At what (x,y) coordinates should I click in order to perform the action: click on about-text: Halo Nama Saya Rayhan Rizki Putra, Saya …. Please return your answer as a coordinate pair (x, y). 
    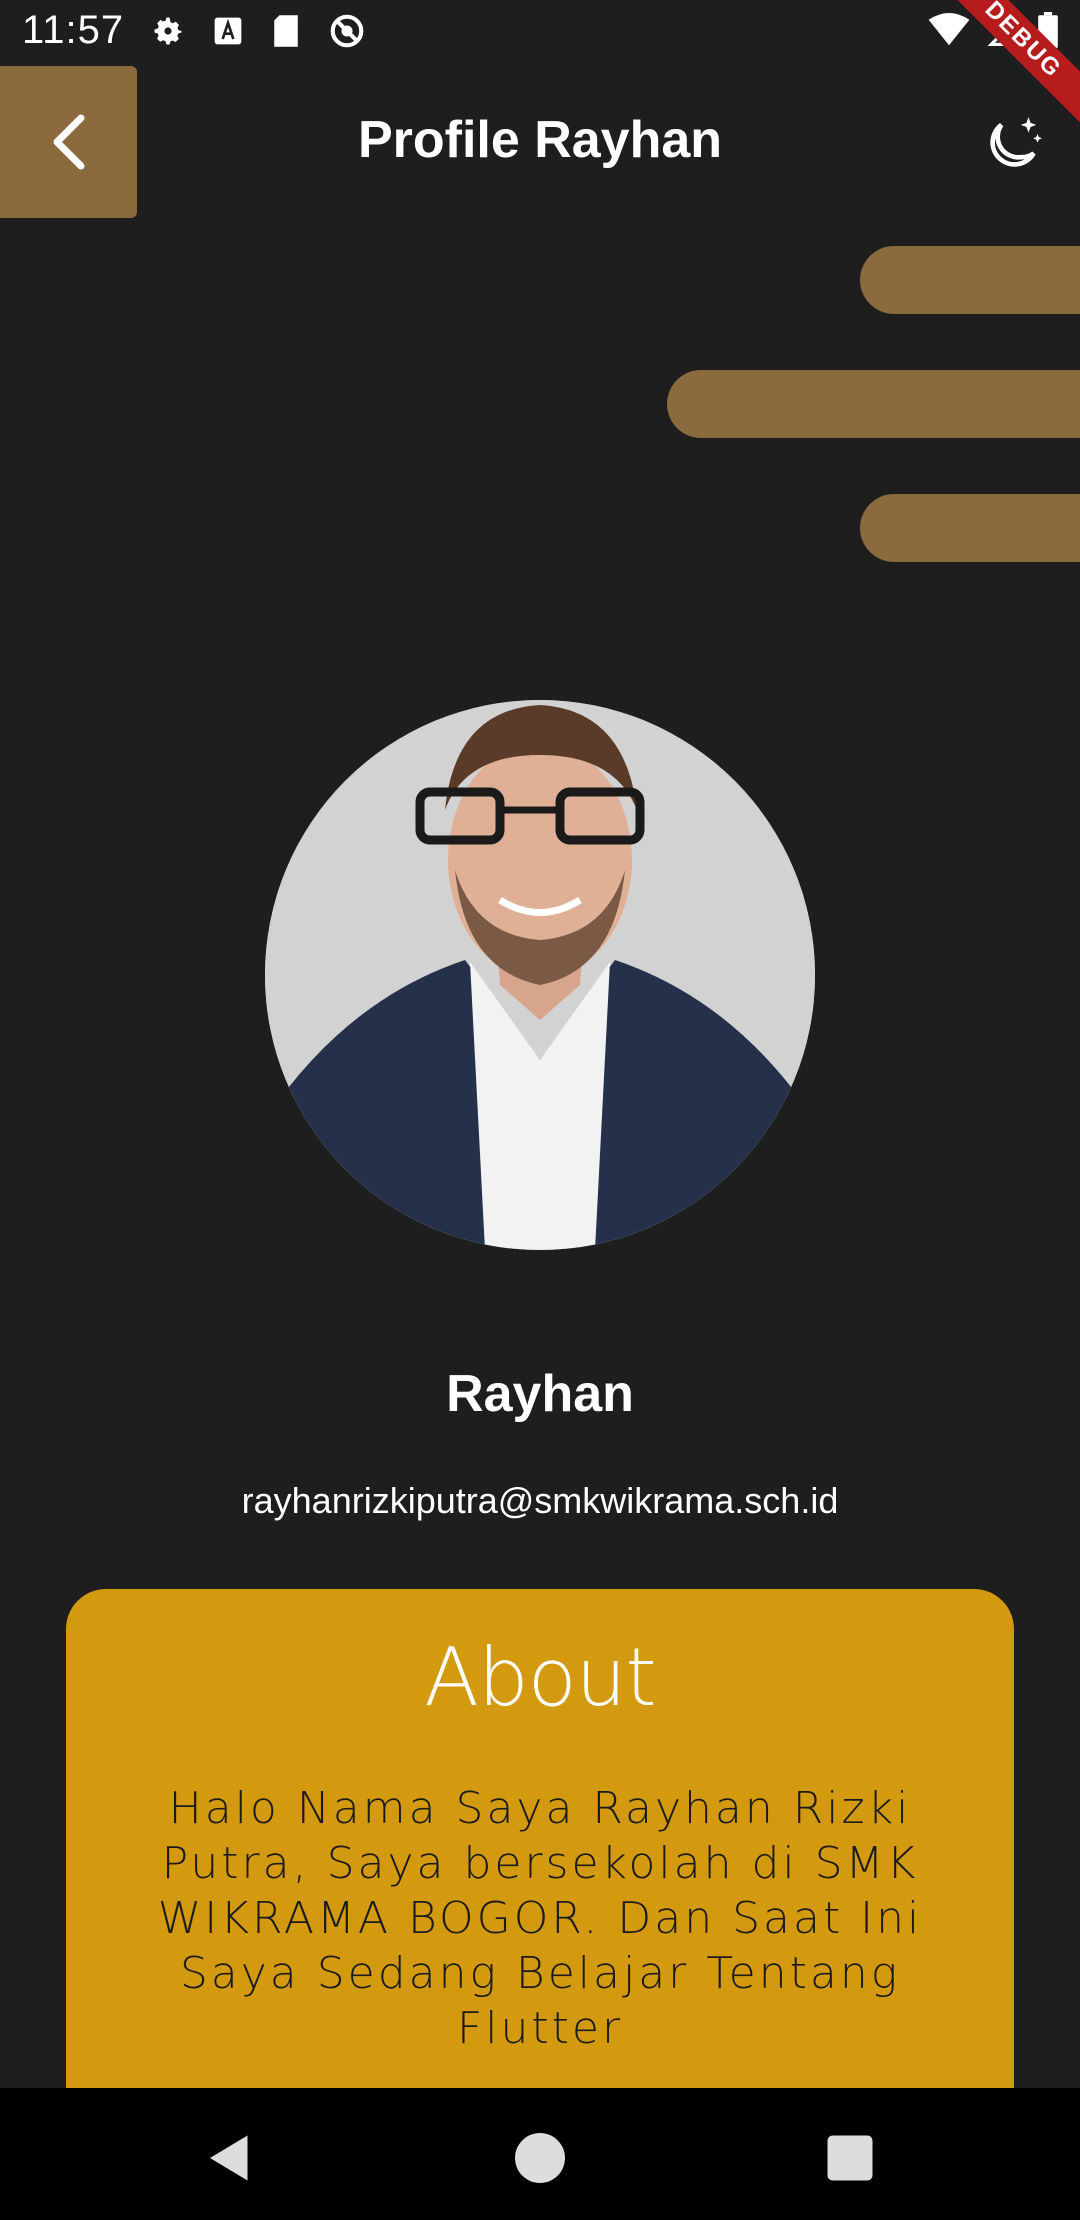
    Looking at the image, I should click on (540, 1918).